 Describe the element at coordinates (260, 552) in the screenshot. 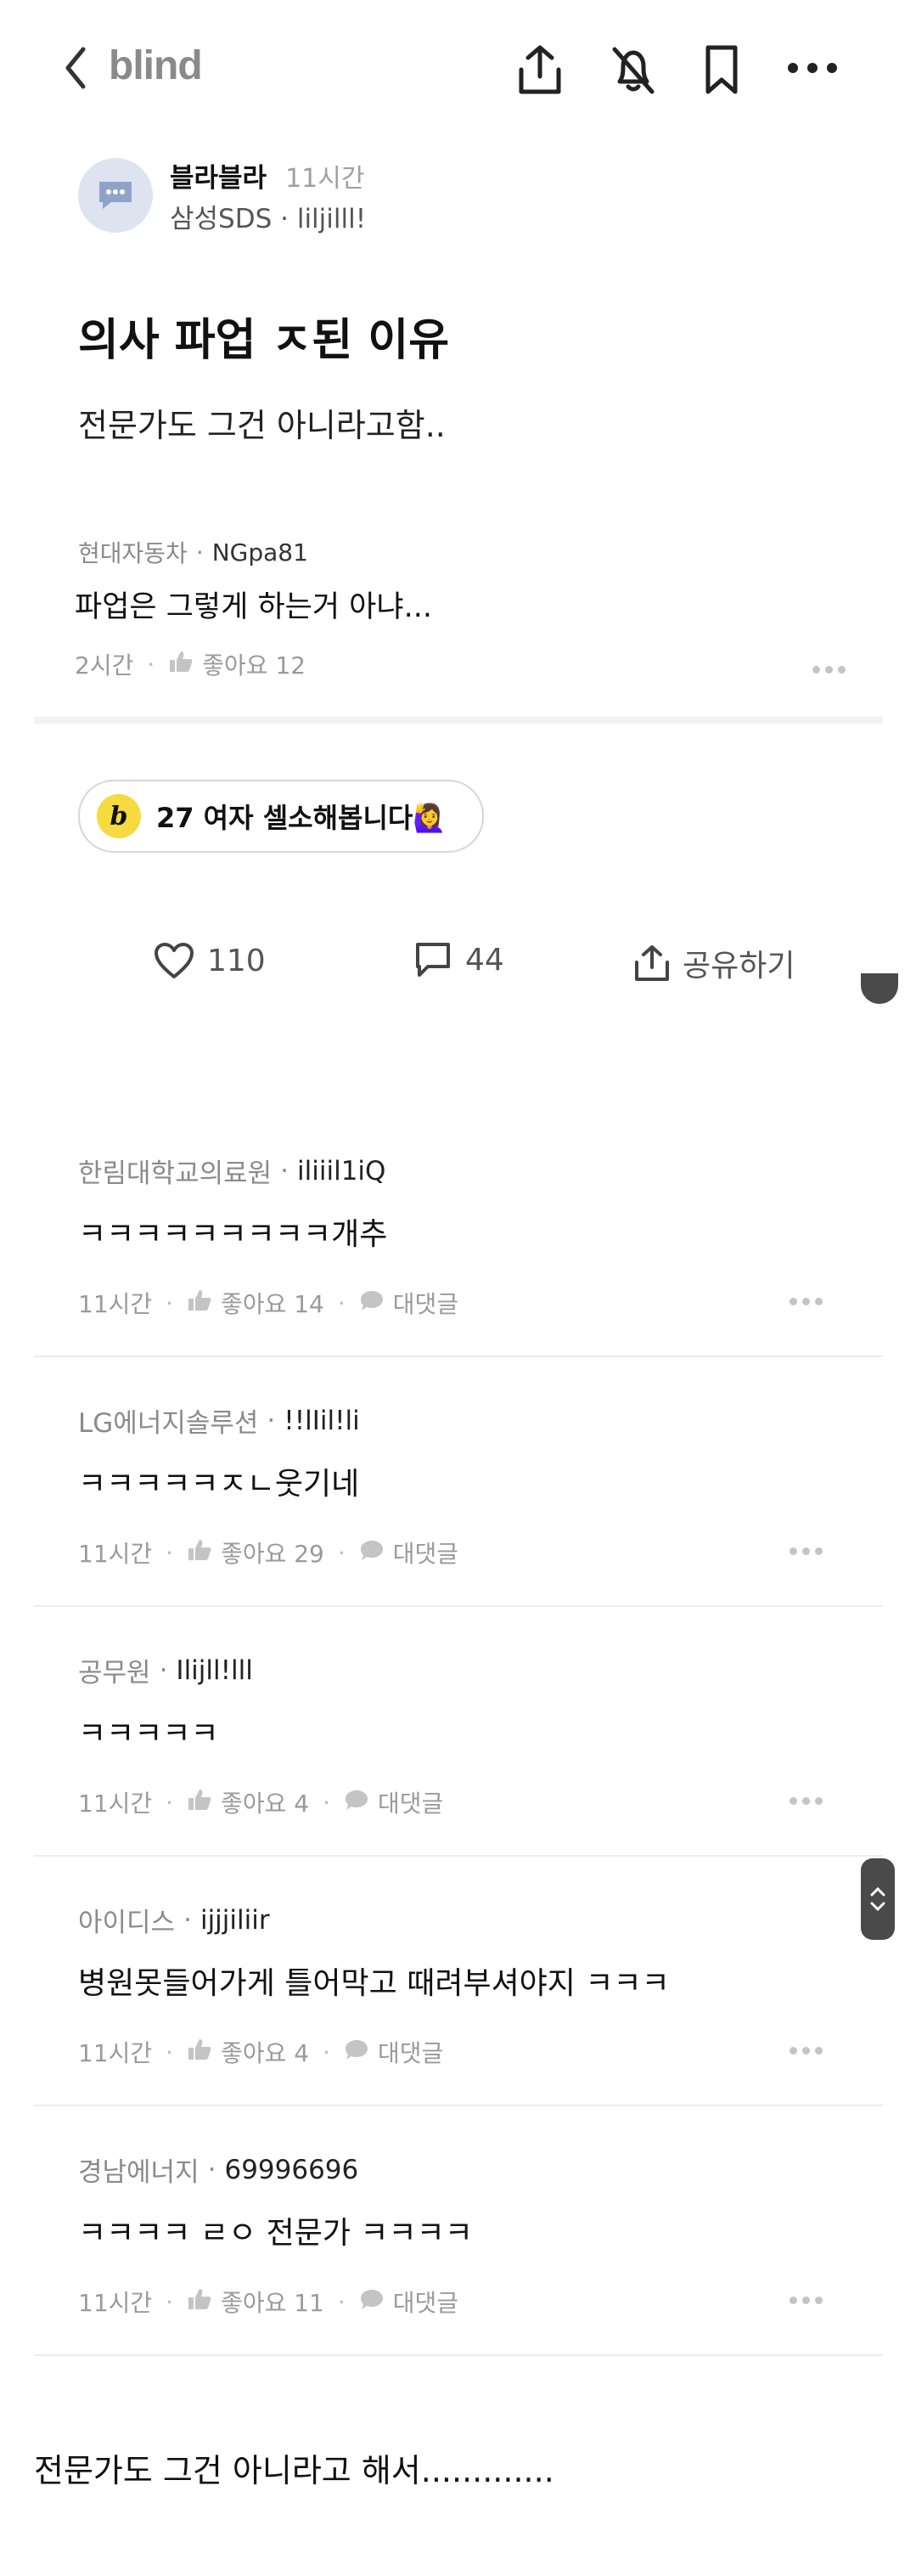

I see `quoted-nick: NGpa81` at that location.